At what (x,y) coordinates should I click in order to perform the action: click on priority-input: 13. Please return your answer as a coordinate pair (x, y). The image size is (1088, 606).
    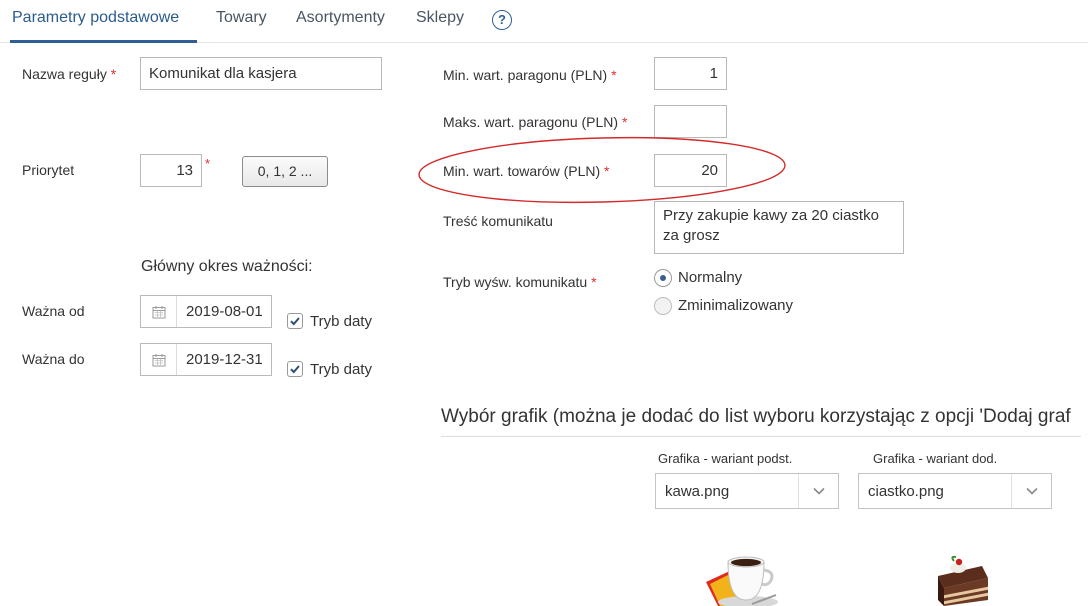
    Looking at the image, I should click on (171, 170).